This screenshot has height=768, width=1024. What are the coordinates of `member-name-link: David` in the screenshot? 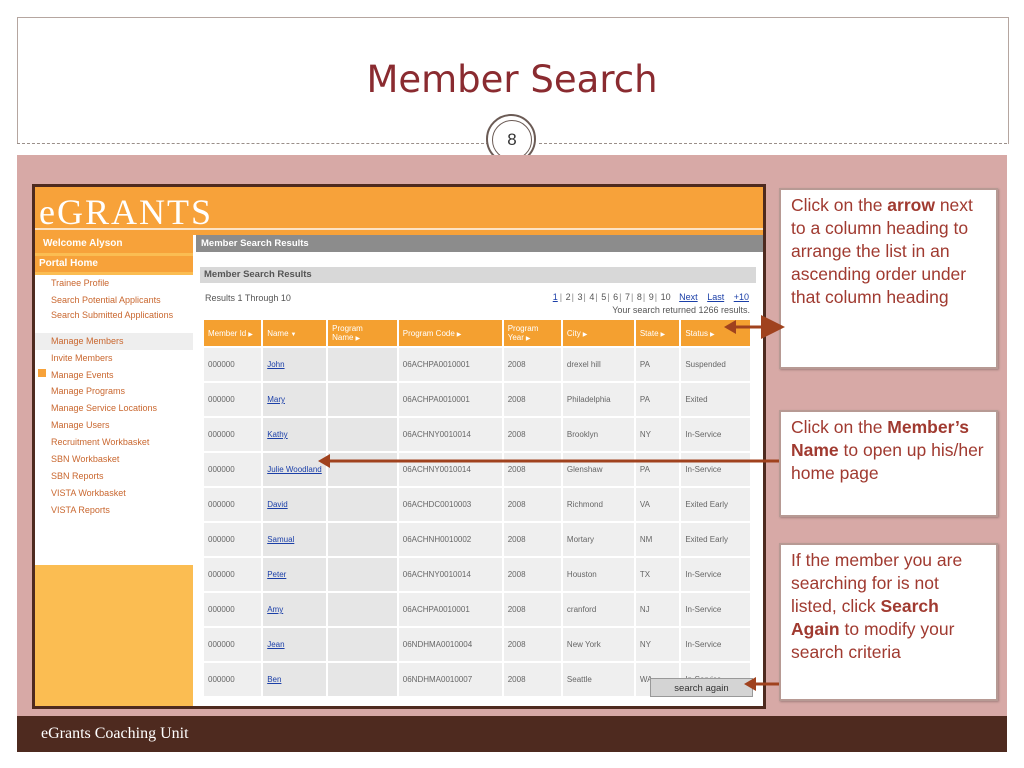 It's located at (277, 504).